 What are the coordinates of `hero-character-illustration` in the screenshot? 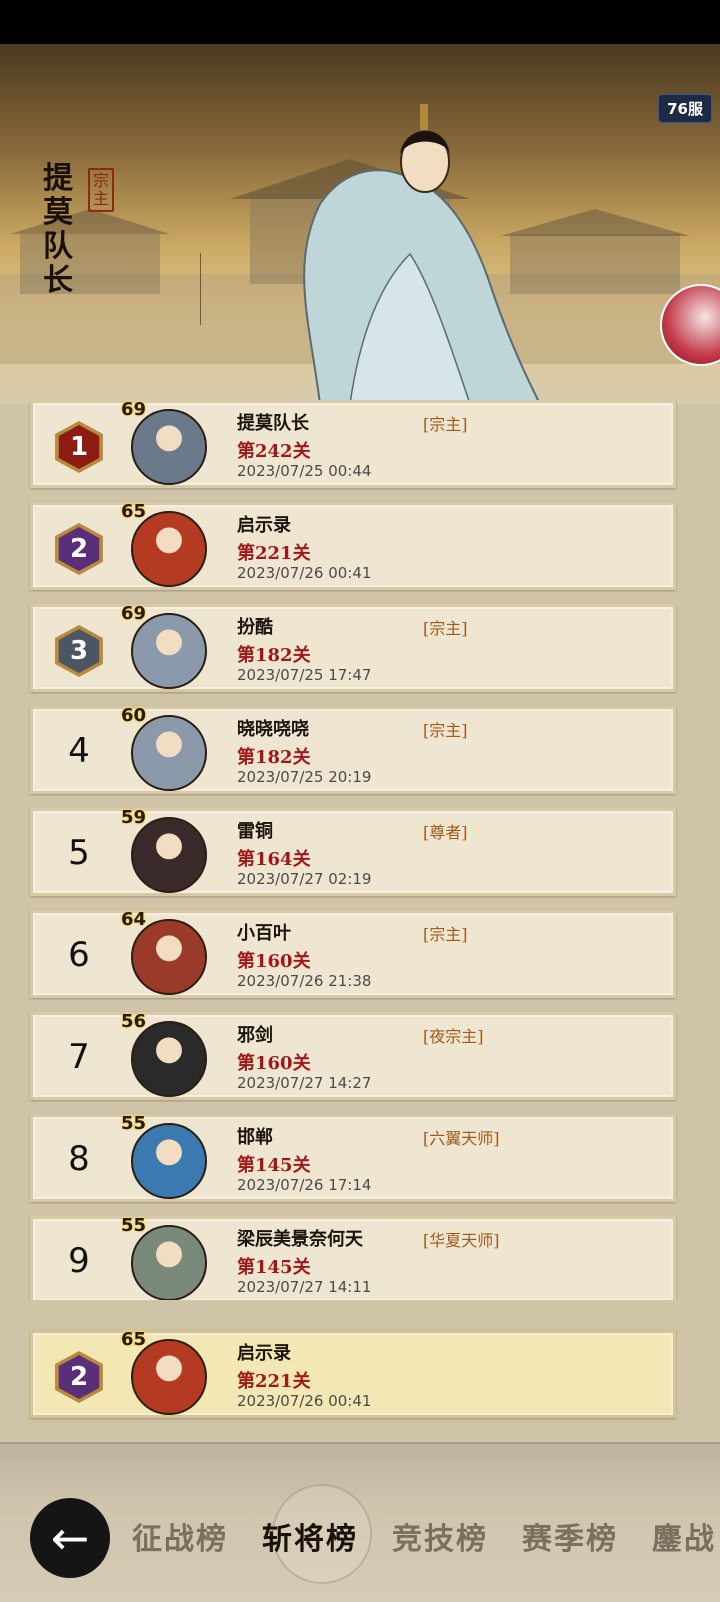 It's located at (371, 254).